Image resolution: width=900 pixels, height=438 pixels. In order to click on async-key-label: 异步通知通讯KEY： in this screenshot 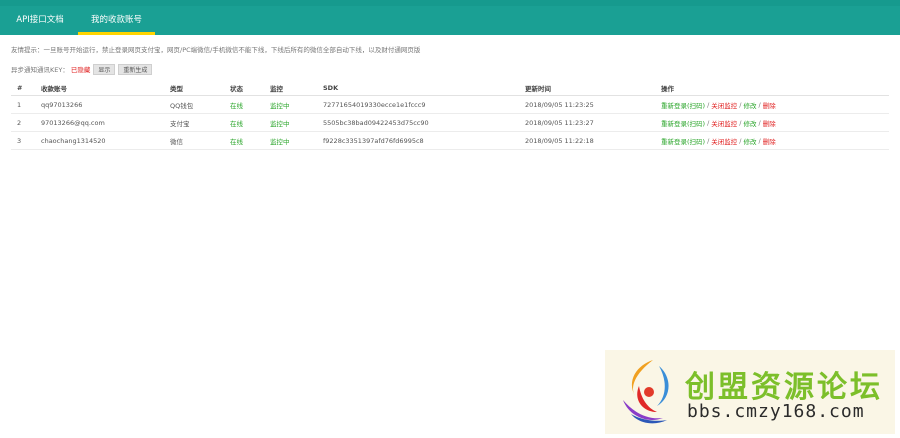, I will do `click(40, 70)`.